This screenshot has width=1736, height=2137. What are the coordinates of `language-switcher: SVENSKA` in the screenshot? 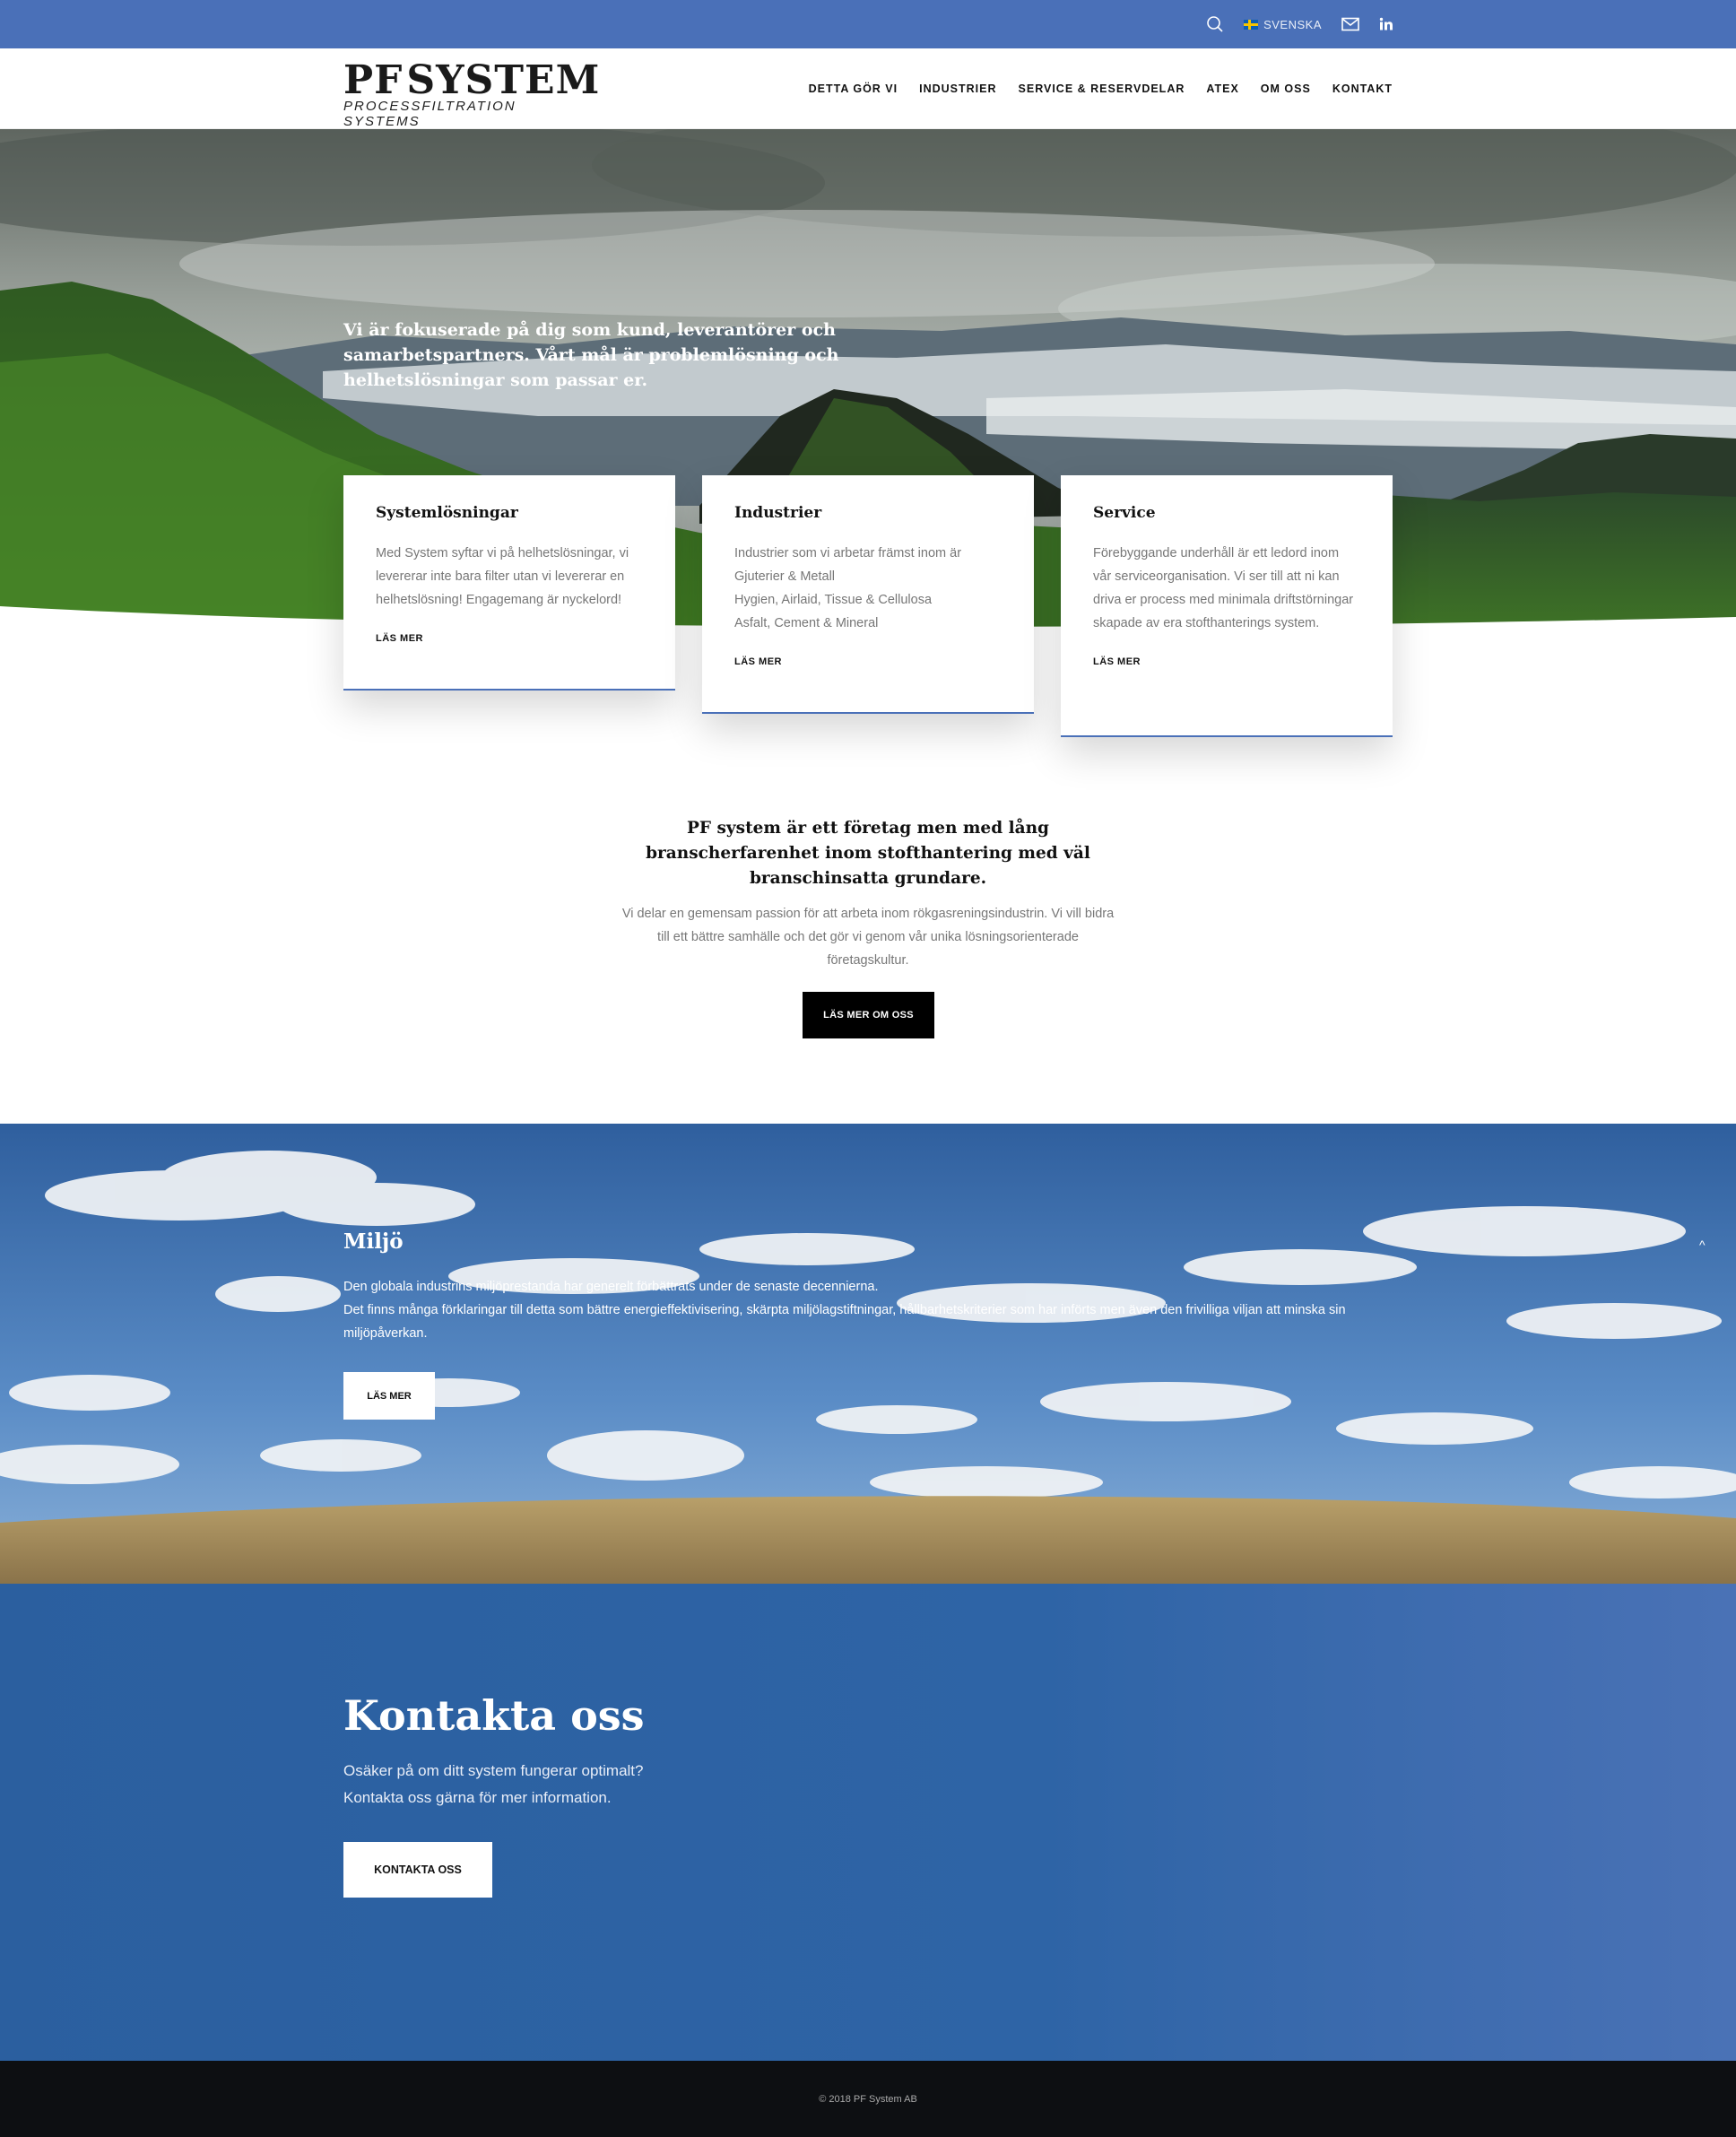 It's located at (1283, 24).